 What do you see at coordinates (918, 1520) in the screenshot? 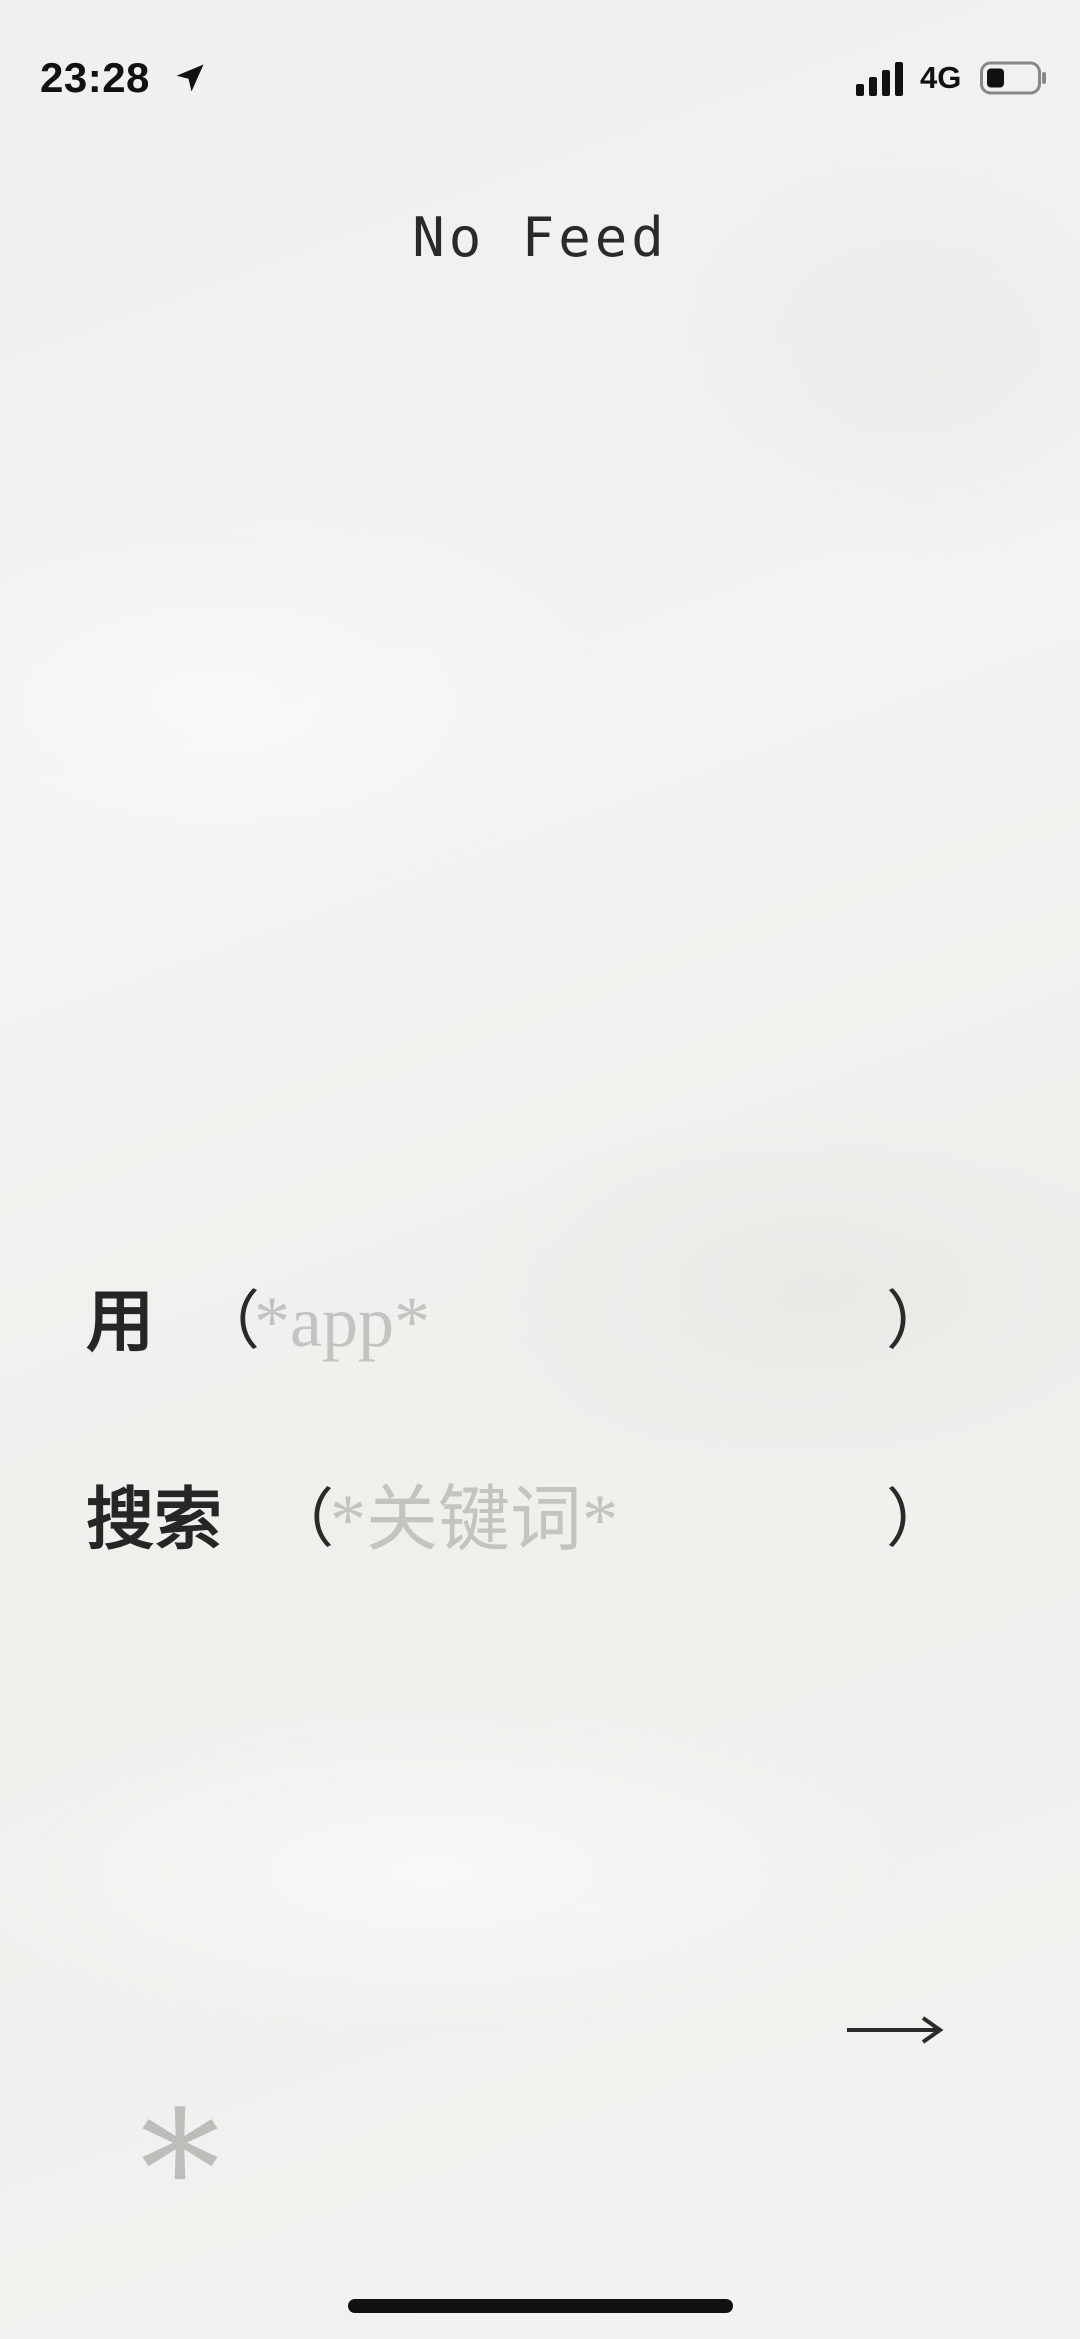
I see `search-close-paren: ）` at bounding box center [918, 1520].